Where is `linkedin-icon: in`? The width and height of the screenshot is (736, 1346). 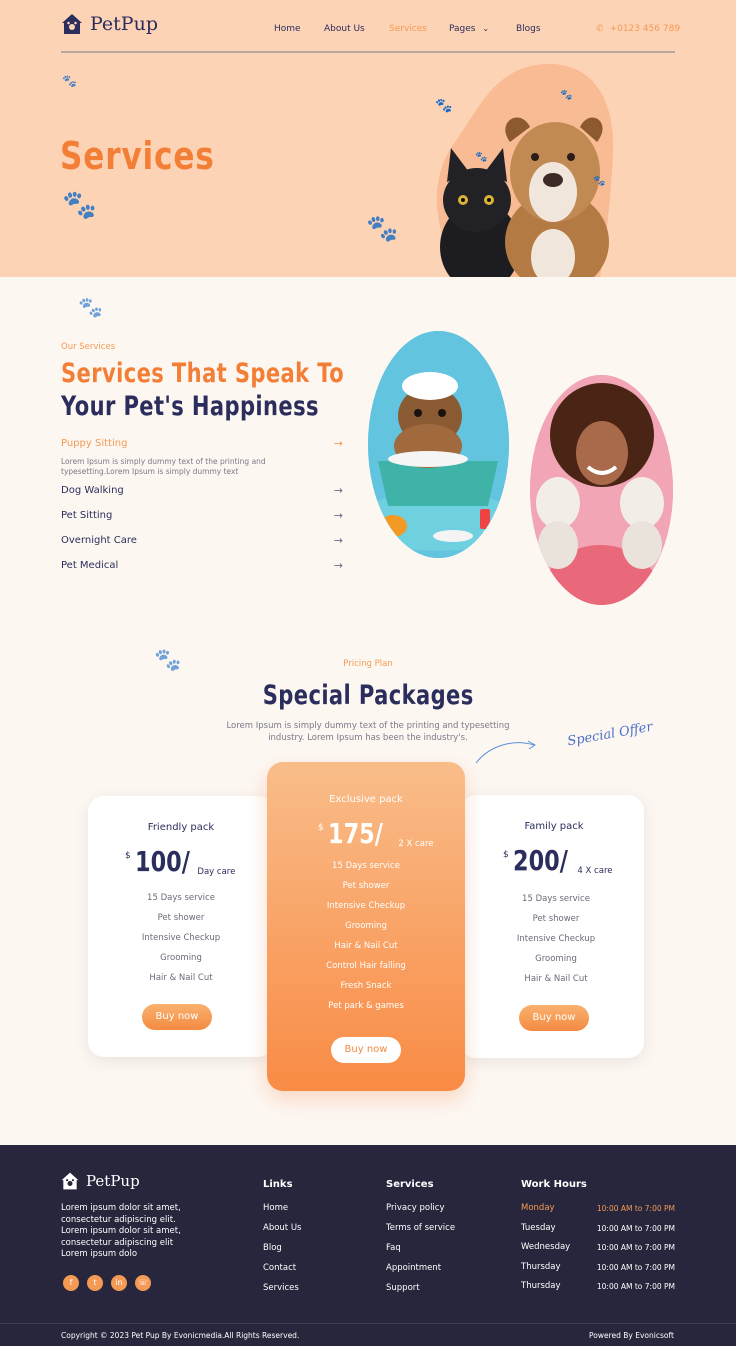
linkedin-icon: in is located at coordinates (119, 1283).